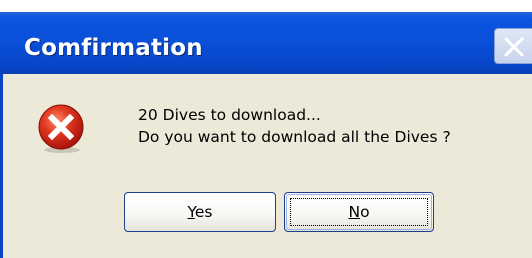 Image resolution: width=532 pixels, height=258 pixels. I want to click on dialog-title: Comfirmation, so click(113, 48).